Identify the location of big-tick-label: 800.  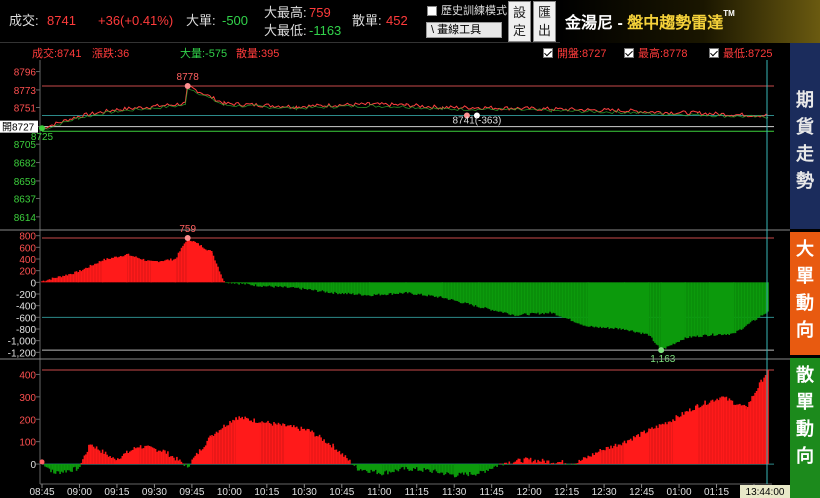
(27, 237).